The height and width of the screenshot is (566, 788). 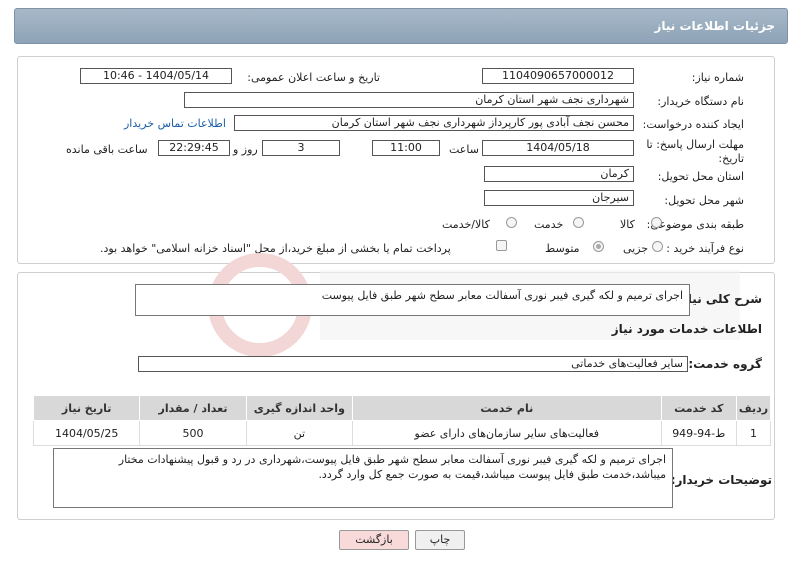 What do you see at coordinates (194, 148) in the screenshot?
I see `remaining-time-field: 22:29:45` at bounding box center [194, 148].